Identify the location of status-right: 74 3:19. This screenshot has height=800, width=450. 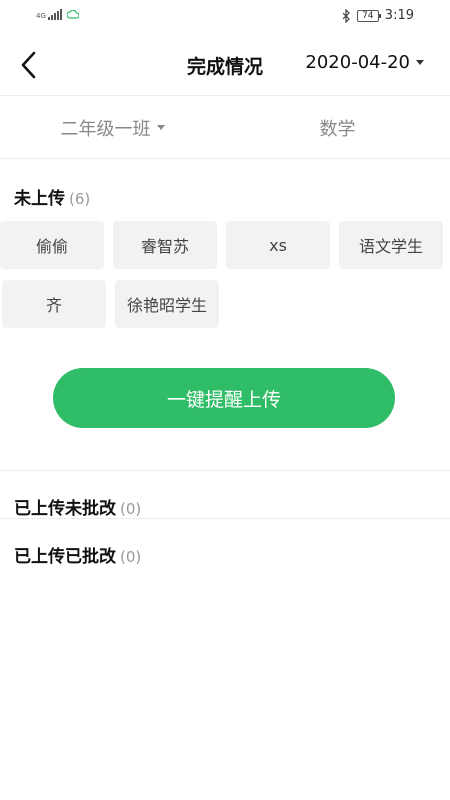
(378, 15).